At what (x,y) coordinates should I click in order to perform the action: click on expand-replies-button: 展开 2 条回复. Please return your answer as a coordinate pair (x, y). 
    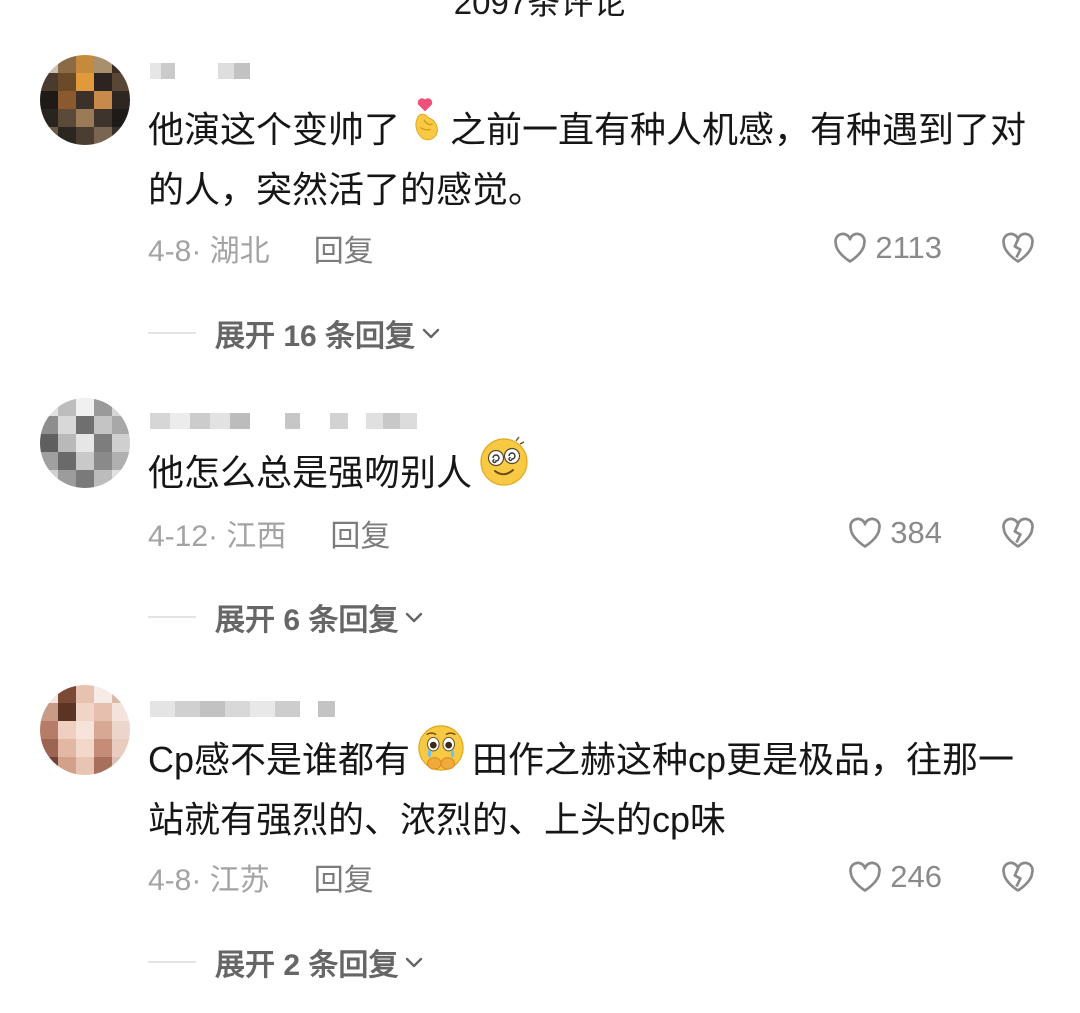
    Looking at the image, I should click on (287, 962).